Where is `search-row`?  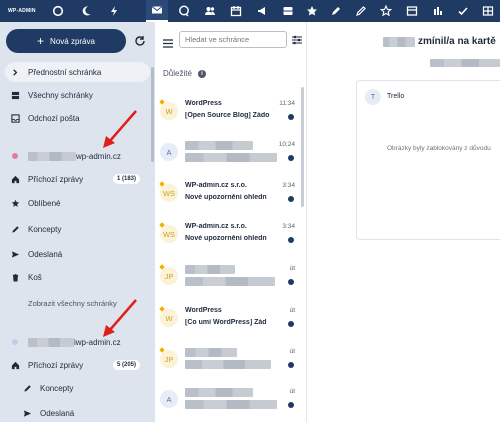 search-row is located at coordinates (230, 39).